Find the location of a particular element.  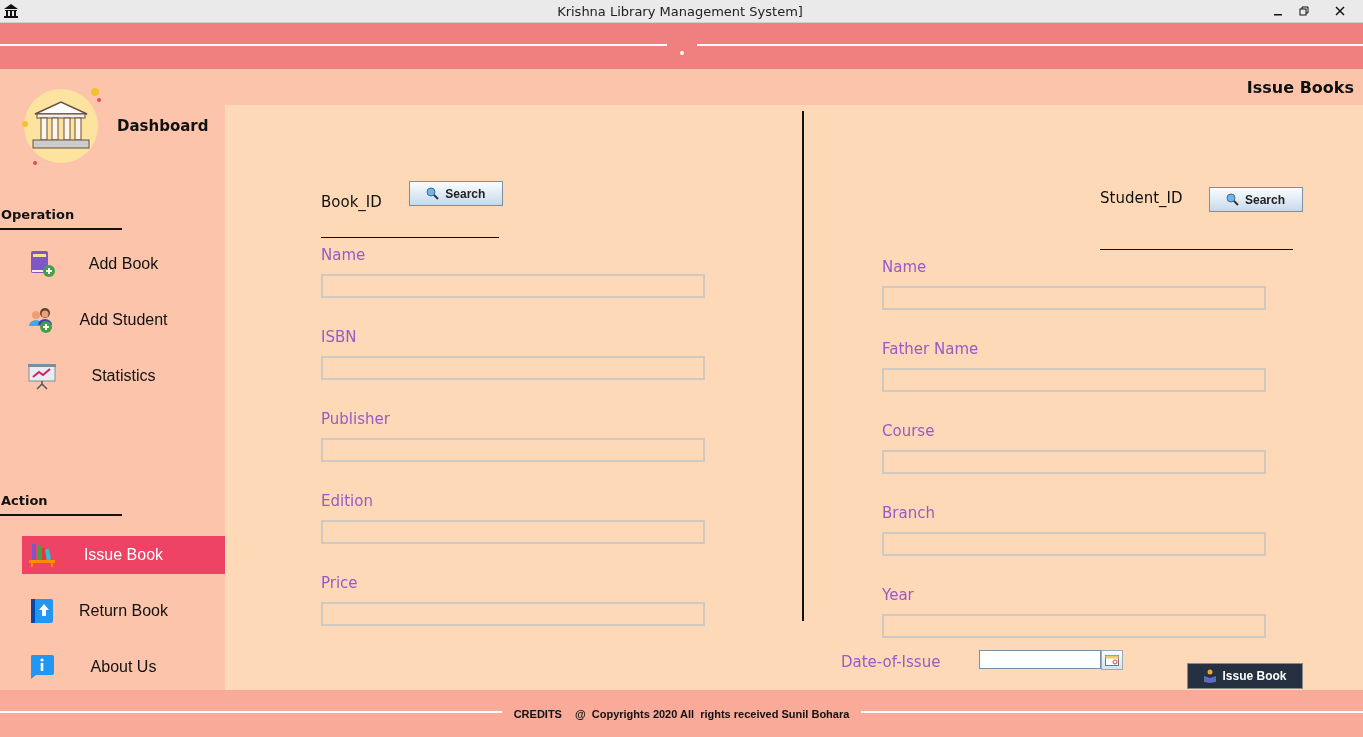

close-icon is located at coordinates (1340, 11).